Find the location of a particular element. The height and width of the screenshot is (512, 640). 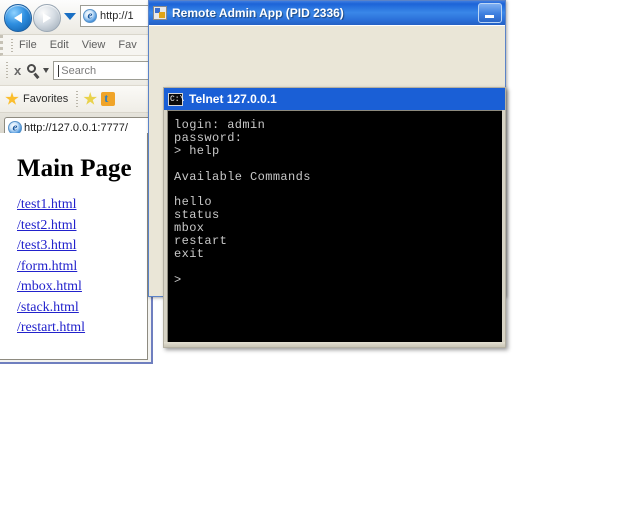

page-link-test2: /test2.html is located at coordinates (82, 226).